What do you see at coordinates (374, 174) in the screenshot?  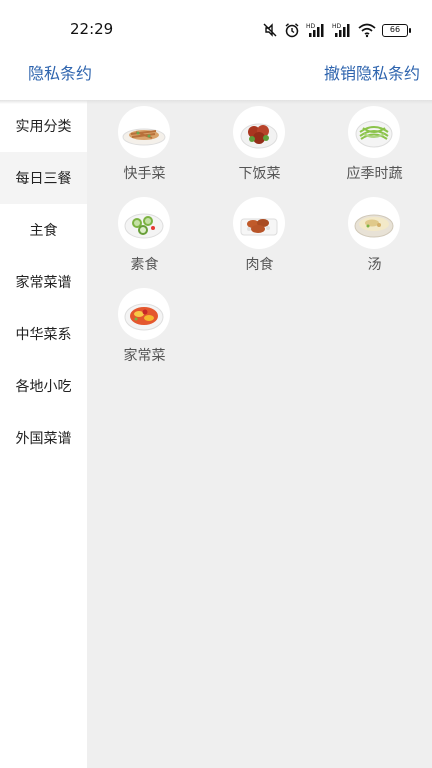 I see `category-label: 应季时蔬` at bounding box center [374, 174].